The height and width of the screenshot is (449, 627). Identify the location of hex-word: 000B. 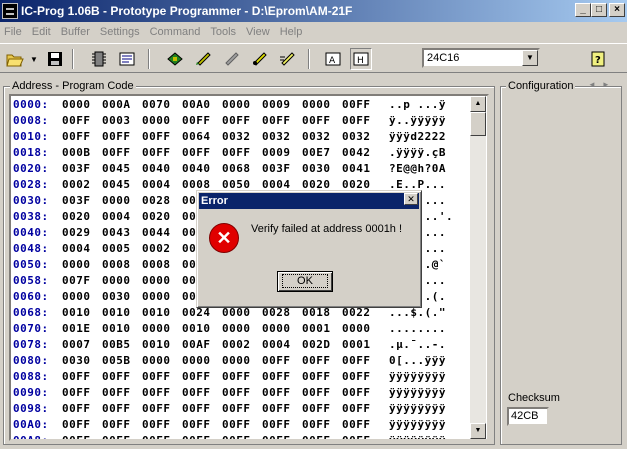
(76, 152).